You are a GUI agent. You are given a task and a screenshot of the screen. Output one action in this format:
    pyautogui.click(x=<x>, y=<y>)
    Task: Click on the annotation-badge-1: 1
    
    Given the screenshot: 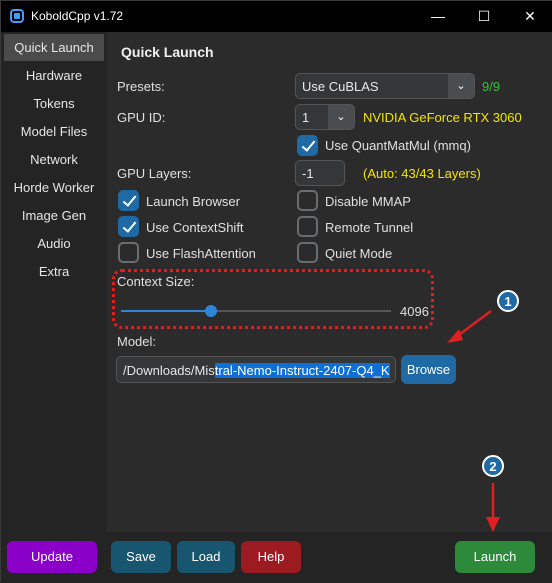 What is the action you would take?
    pyautogui.click(x=508, y=301)
    